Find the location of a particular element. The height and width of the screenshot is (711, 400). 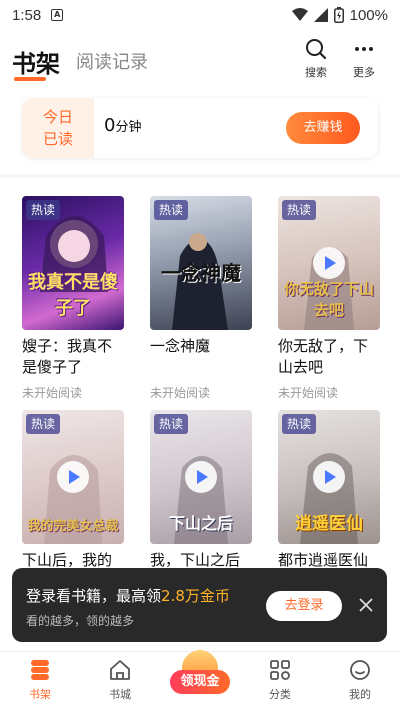

signal-icon is located at coordinates (320, 15).